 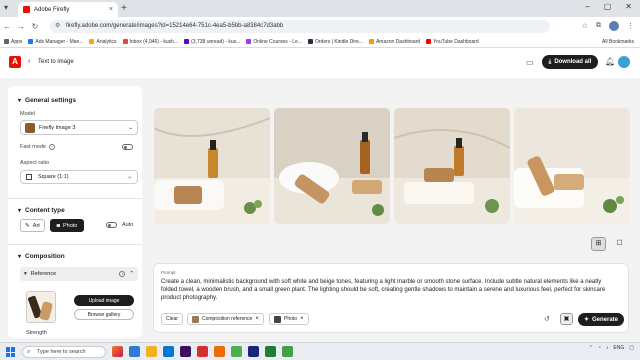 I want to click on premiere-icon, so click(x=185, y=351).